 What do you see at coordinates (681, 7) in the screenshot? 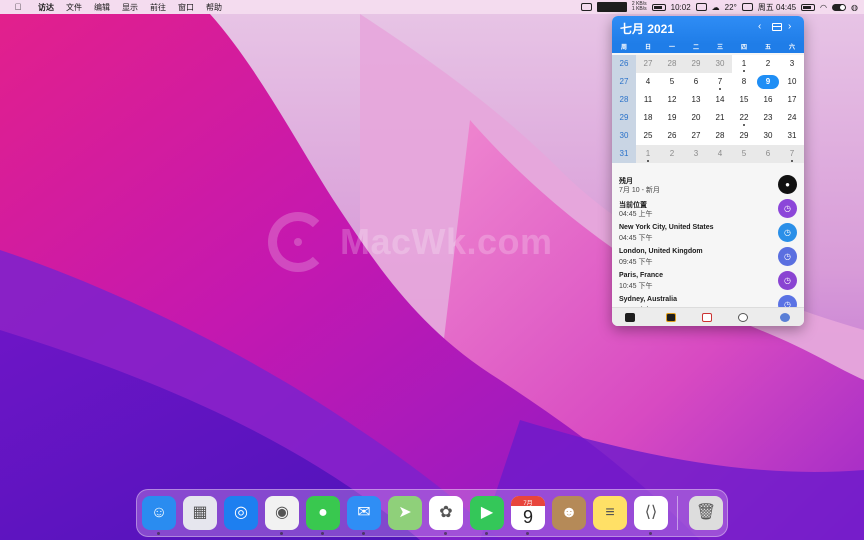
I see `clock-time: 10:02` at bounding box center [681, 7].